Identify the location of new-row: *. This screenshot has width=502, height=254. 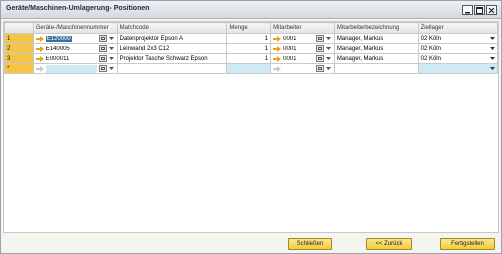
(251, 68).